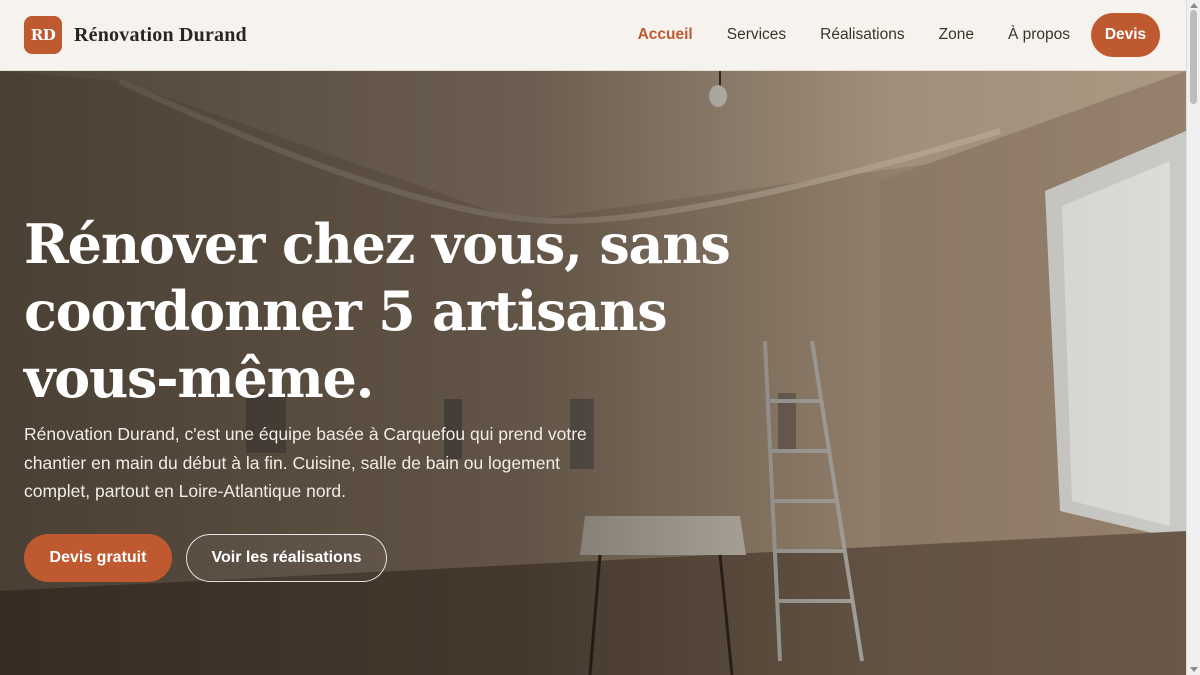 The width and height of the screenshot is (1200, 675). I want to click on devis-gratuit-button: Devis gratuit, so click(98, 557).